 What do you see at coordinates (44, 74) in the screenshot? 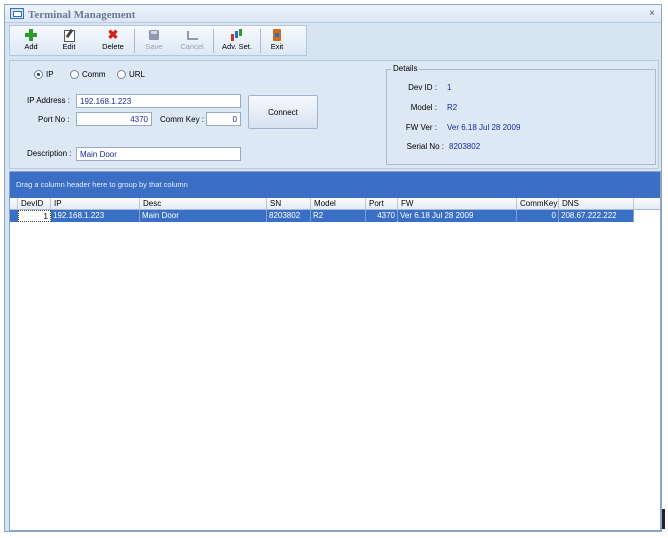
I see `mode-radio-ip: IP` at bounding box center [44, 74].